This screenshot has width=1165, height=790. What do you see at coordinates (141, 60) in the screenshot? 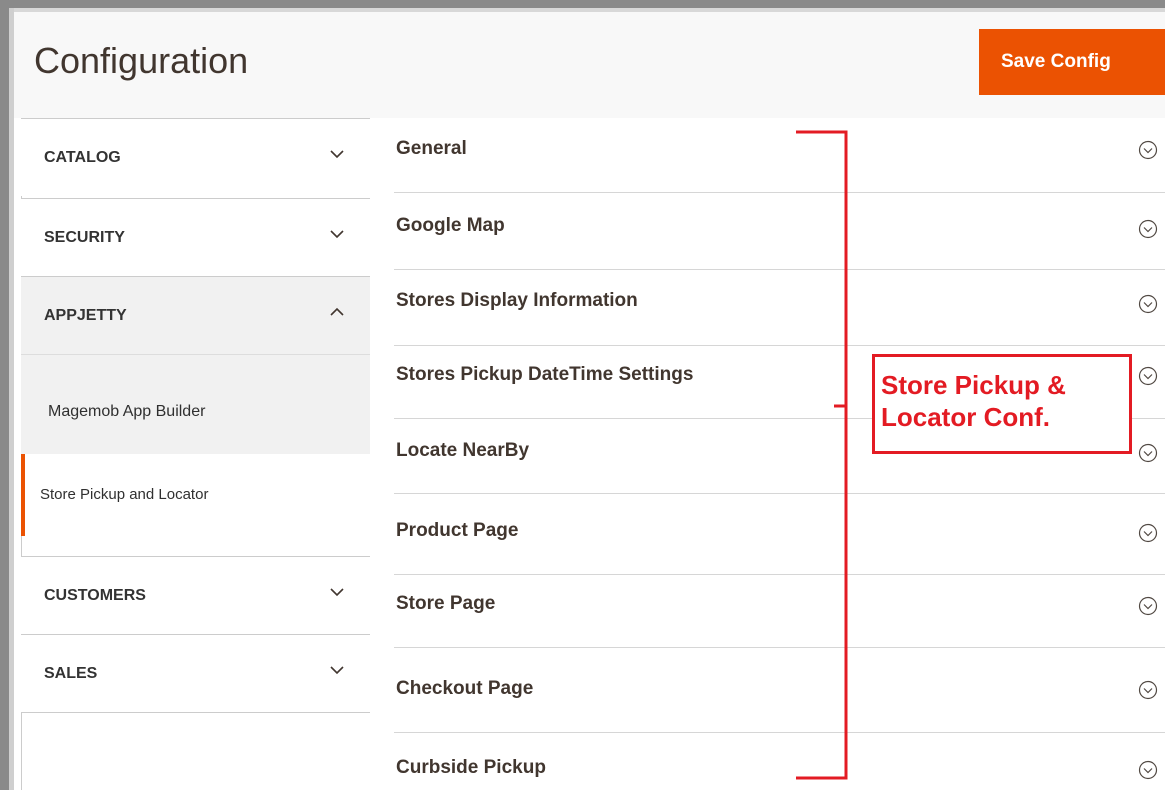
I see `page-title: Configuration` at bounding box center [141, 60].